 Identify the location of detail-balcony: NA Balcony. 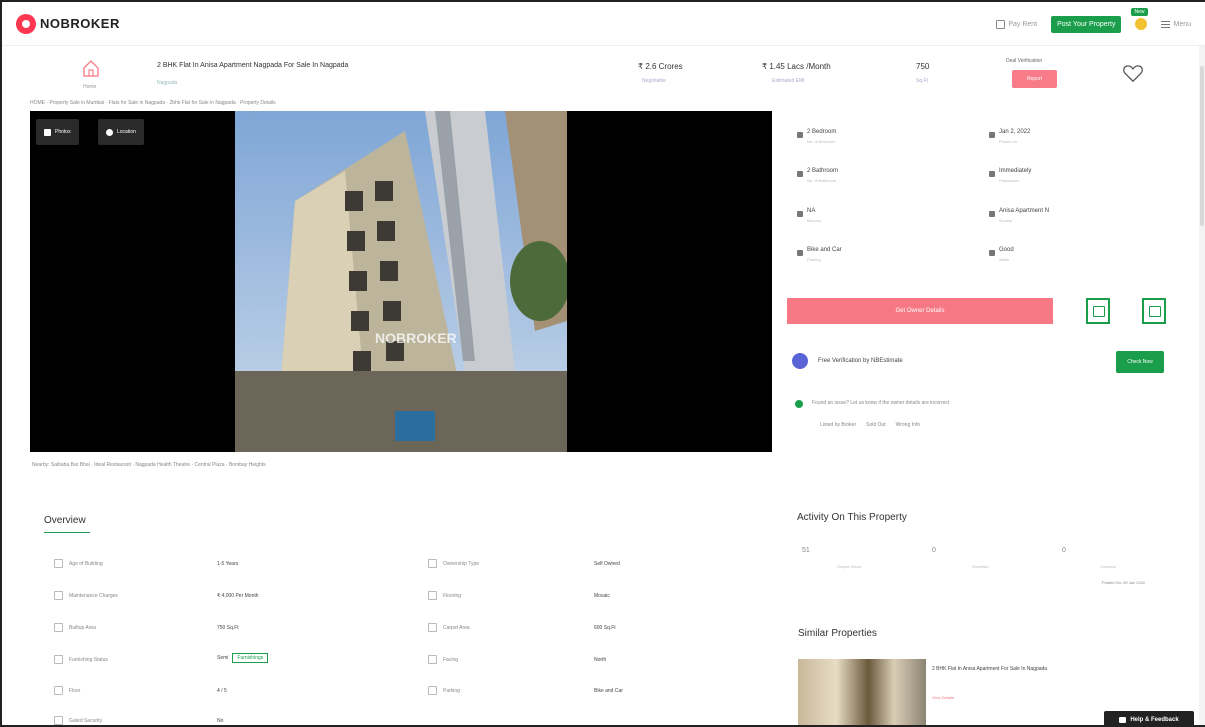
(809, 215).